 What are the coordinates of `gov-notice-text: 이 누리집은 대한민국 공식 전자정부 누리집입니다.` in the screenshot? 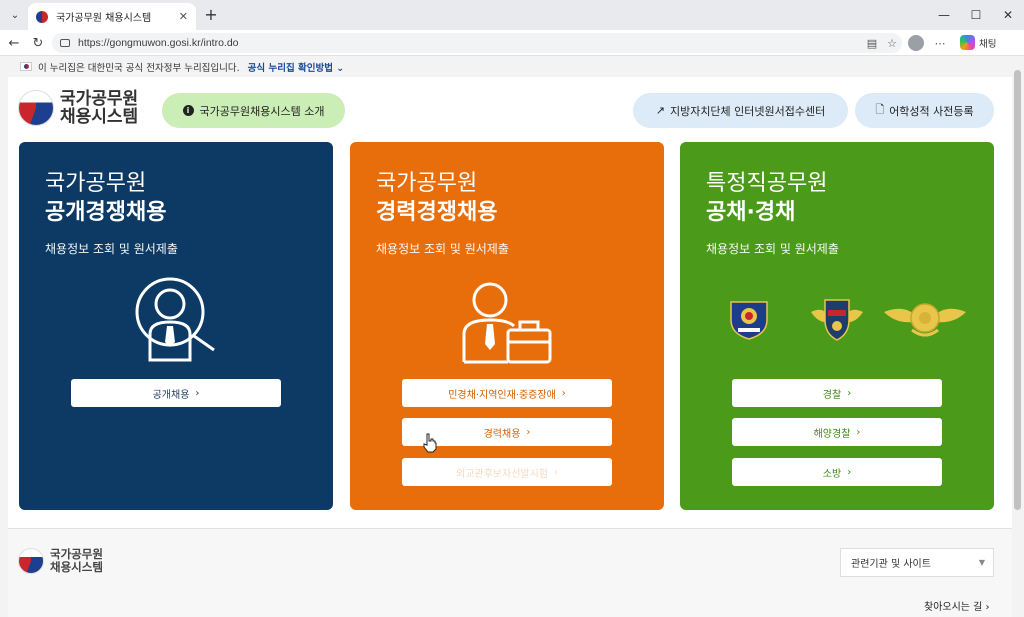 It's located at (139, 68).